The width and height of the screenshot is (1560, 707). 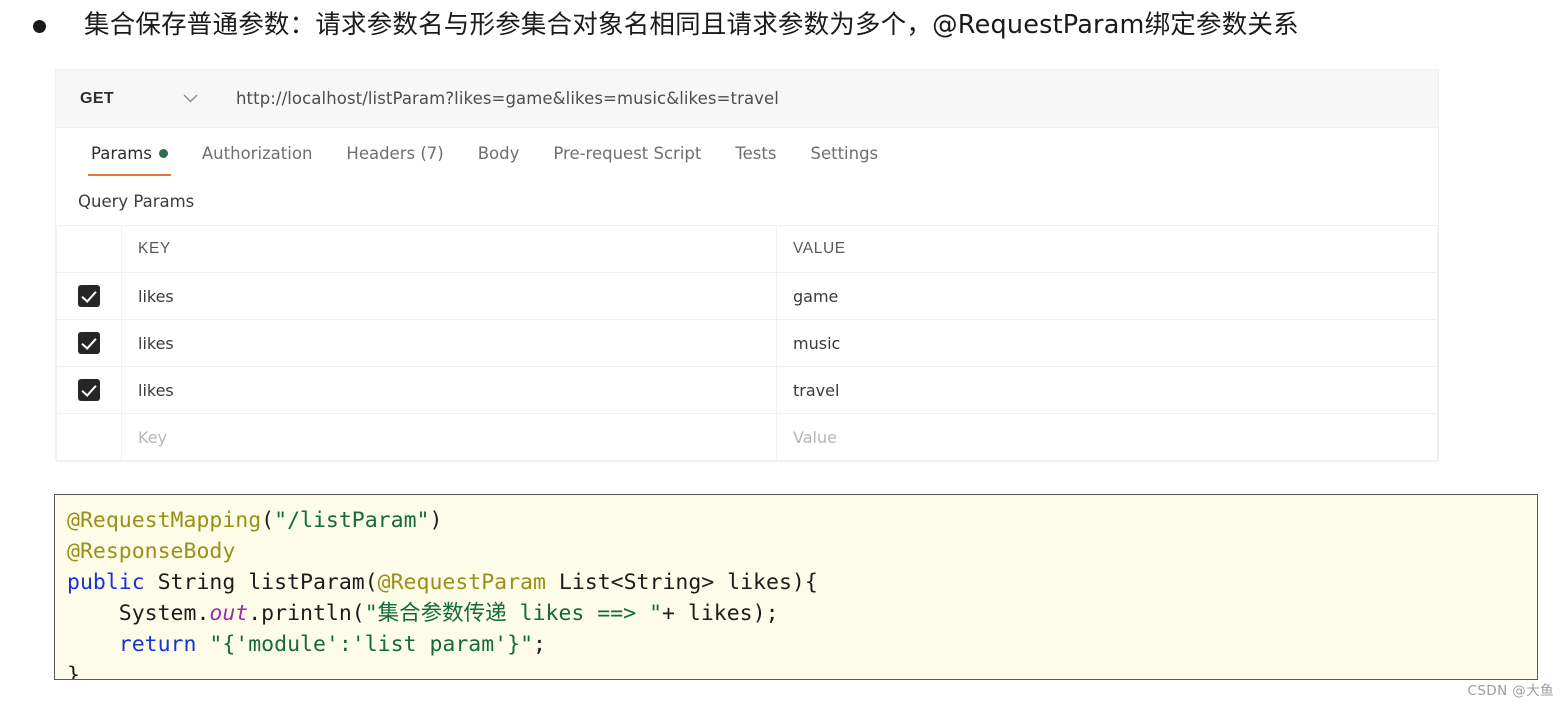 What do you see at coordinates (449, 249) in the screenshot?
I see `table-header-key: KEY` at bounding box center [449, 249].